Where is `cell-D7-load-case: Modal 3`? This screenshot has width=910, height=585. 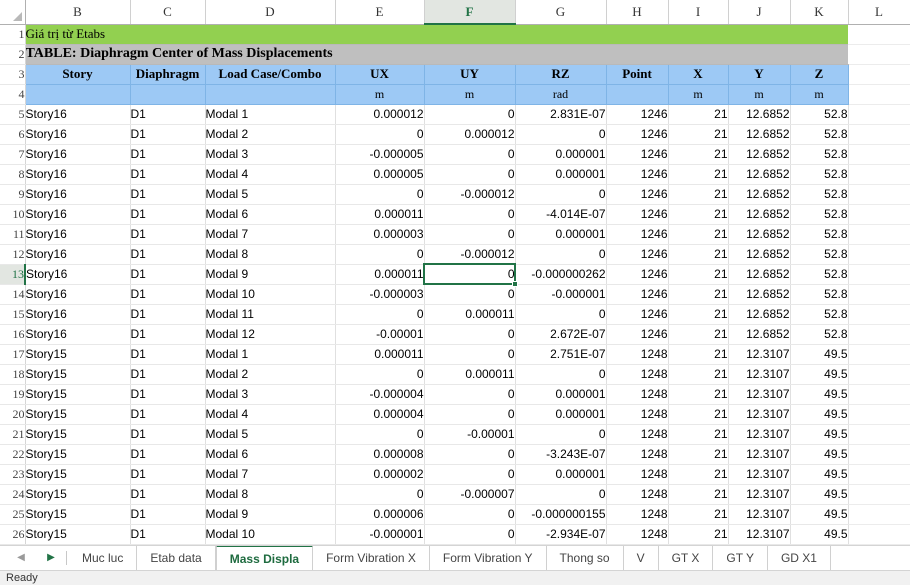 cell-D7-load-case: Modal 3 is located at coordinates (270, 154).